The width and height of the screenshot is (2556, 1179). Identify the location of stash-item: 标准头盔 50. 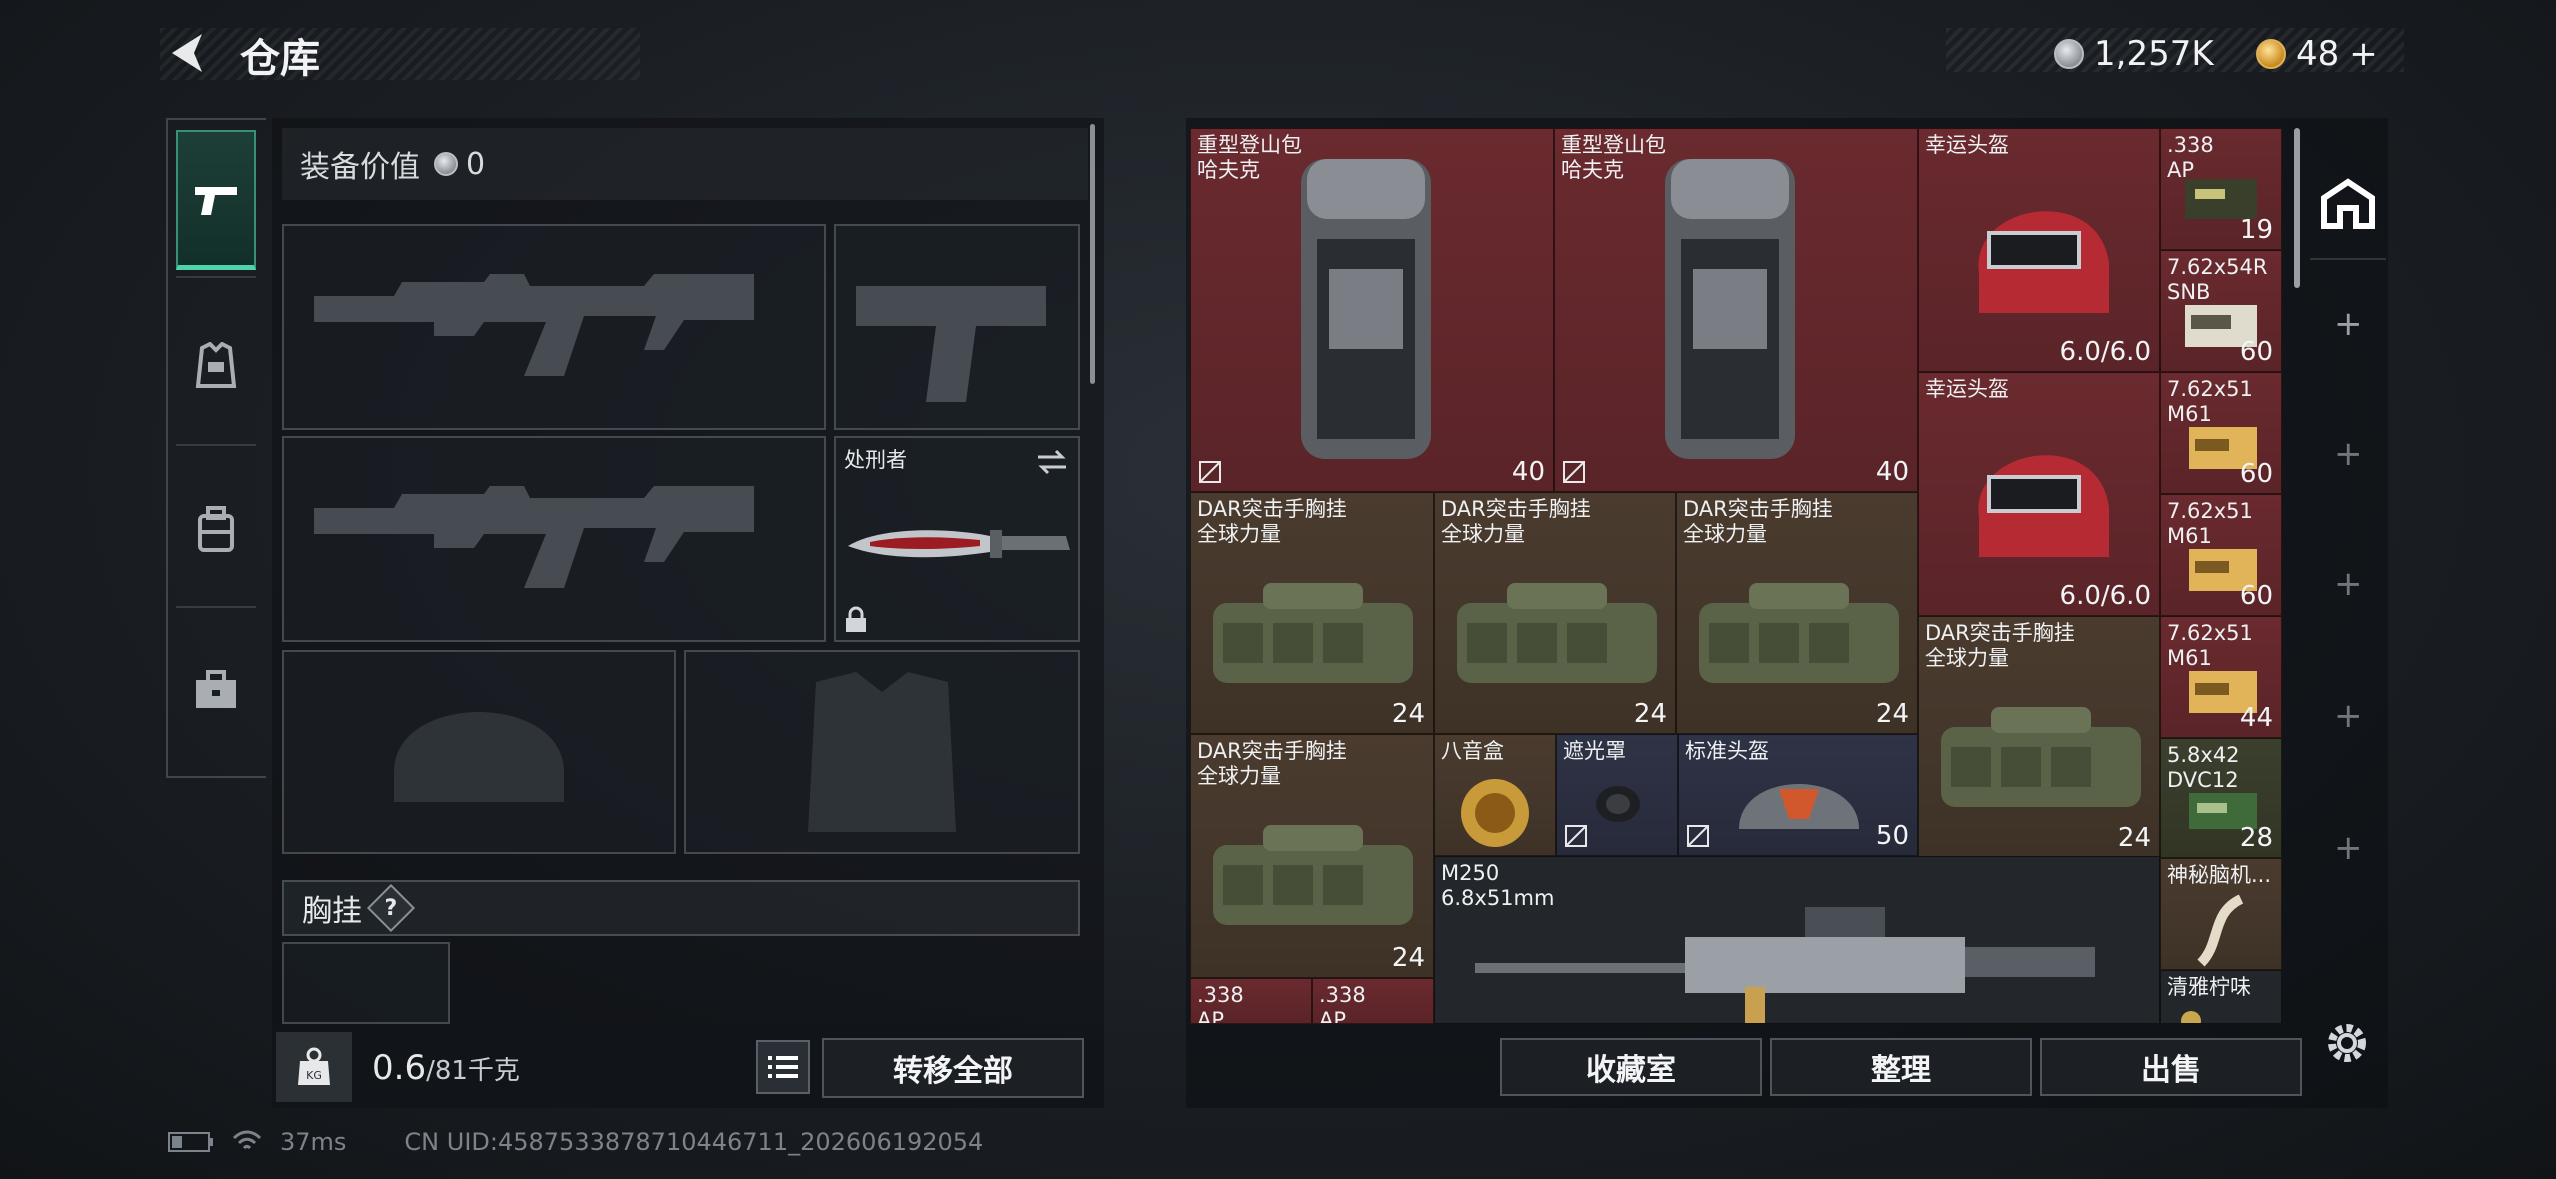
(1798, 795).